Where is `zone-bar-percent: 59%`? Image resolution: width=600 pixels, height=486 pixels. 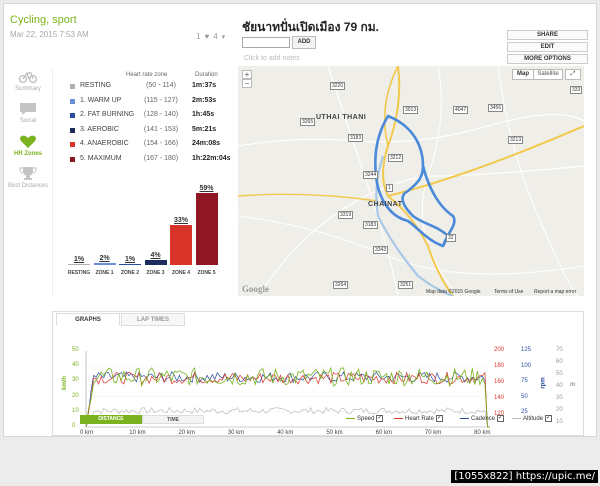 zone-bar-percent: 59% is located at coordinates (206, 188).